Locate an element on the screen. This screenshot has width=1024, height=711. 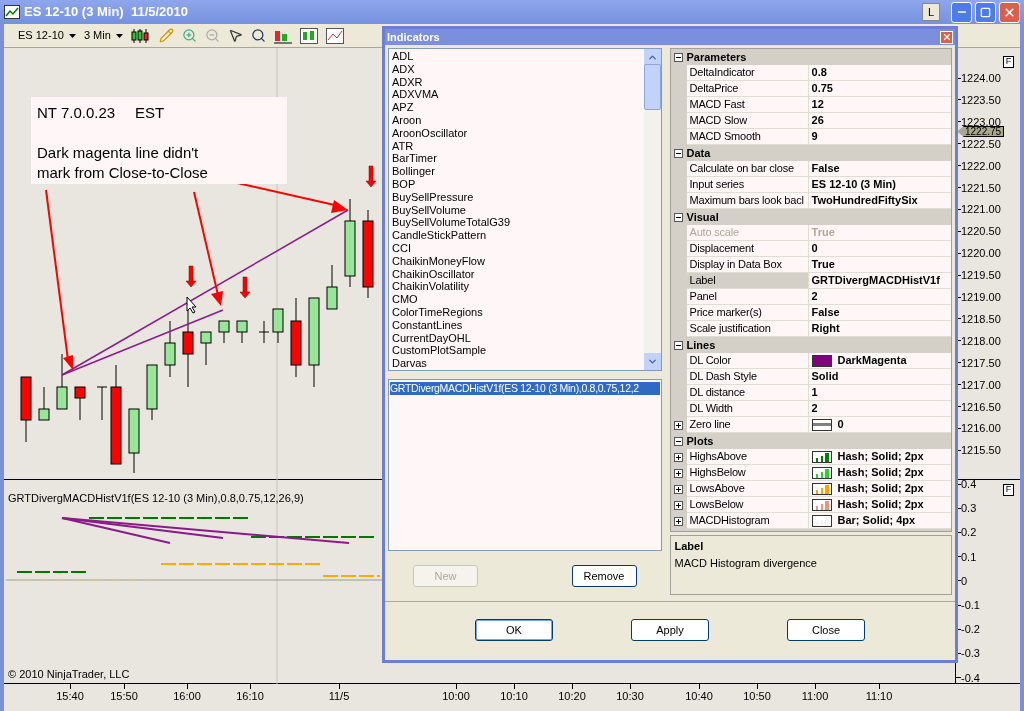
list-item: ATR is located at coordinates (403, 146).